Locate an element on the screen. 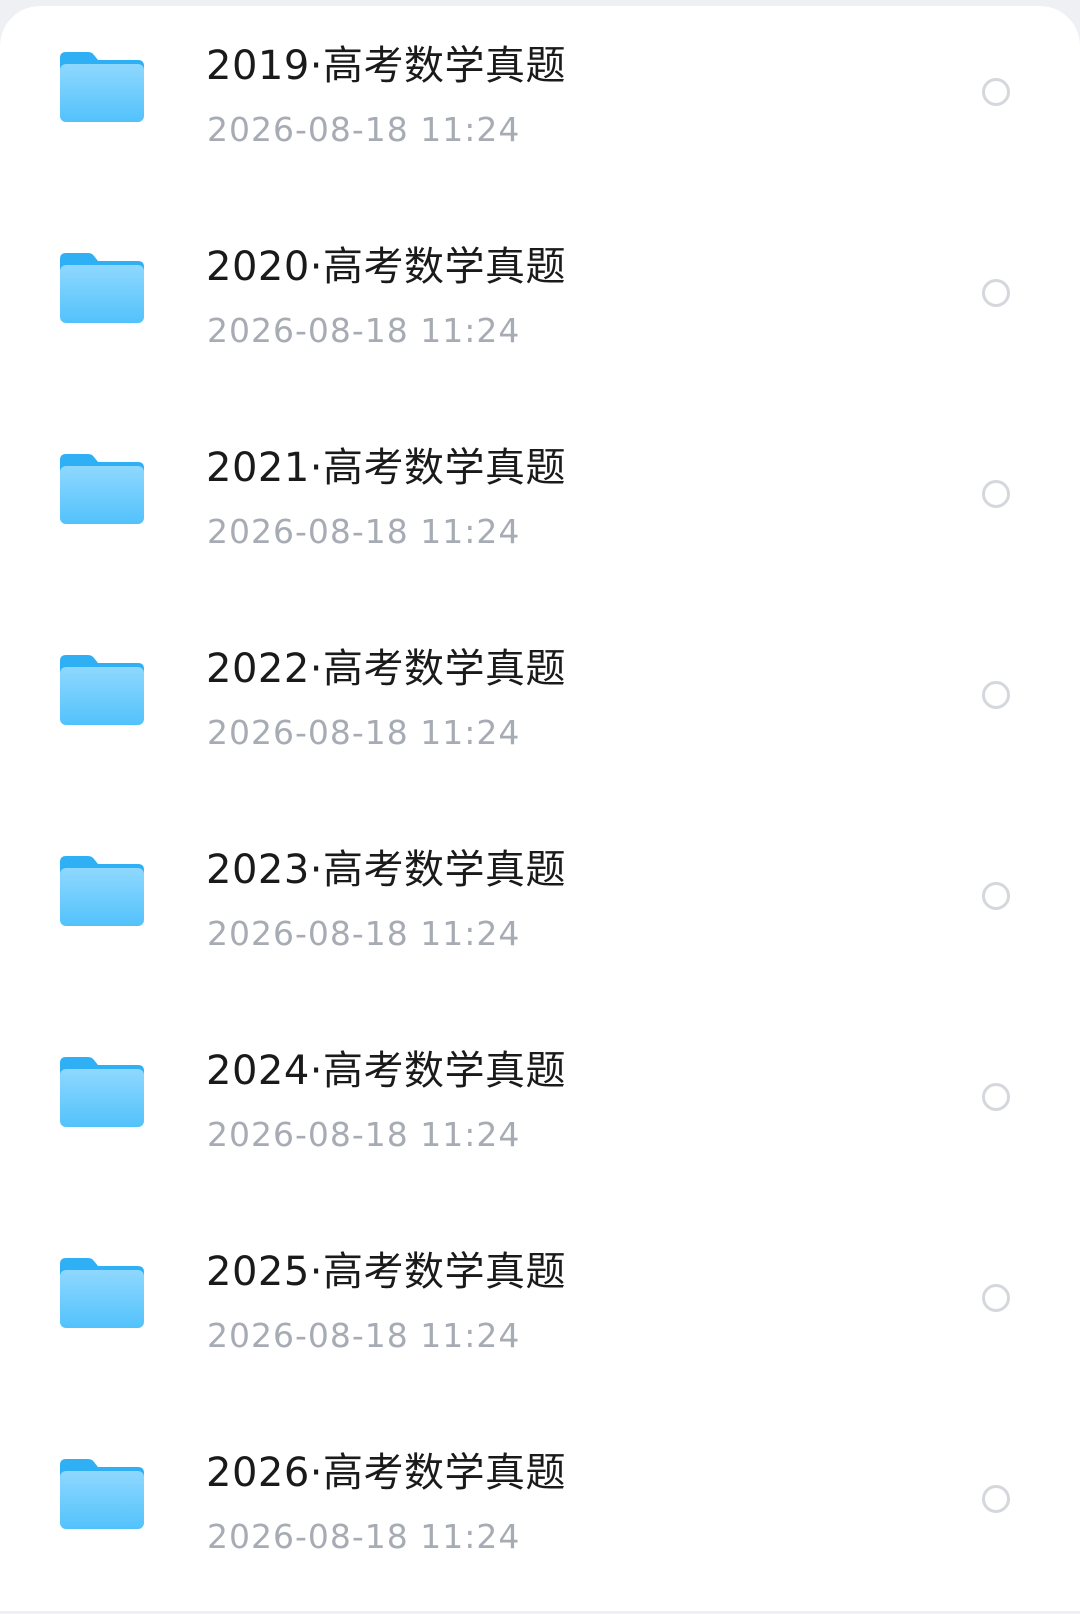  list-item: 2026·高考数学真题 2026-08-18 11:24 is located at coordinates (540, 1513).